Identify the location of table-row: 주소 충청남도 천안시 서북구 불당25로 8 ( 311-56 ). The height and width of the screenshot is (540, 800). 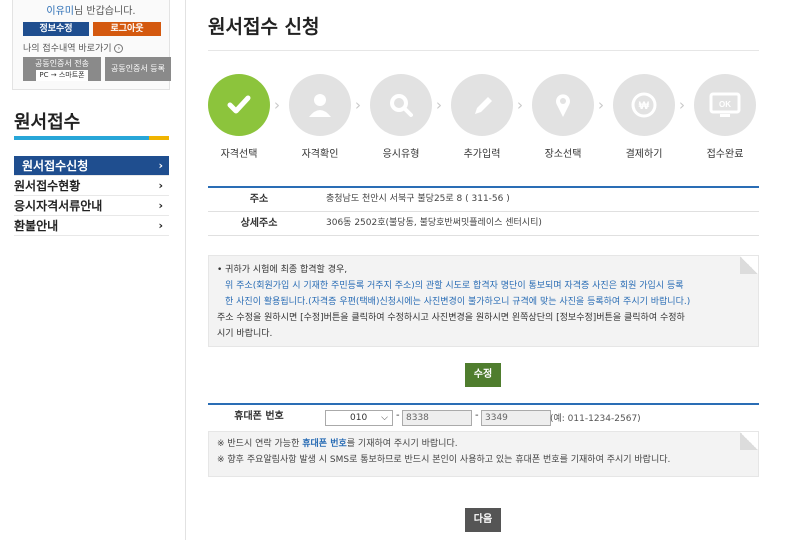
(483, 200).